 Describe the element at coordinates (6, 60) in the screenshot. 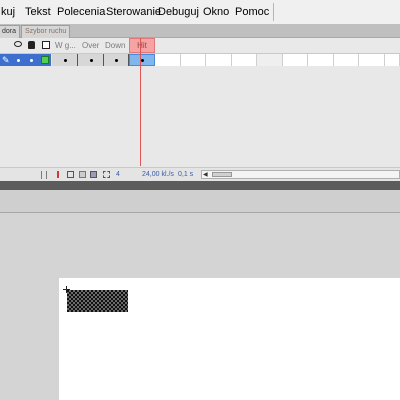

I see `pencil-icon: ✎` at that location.